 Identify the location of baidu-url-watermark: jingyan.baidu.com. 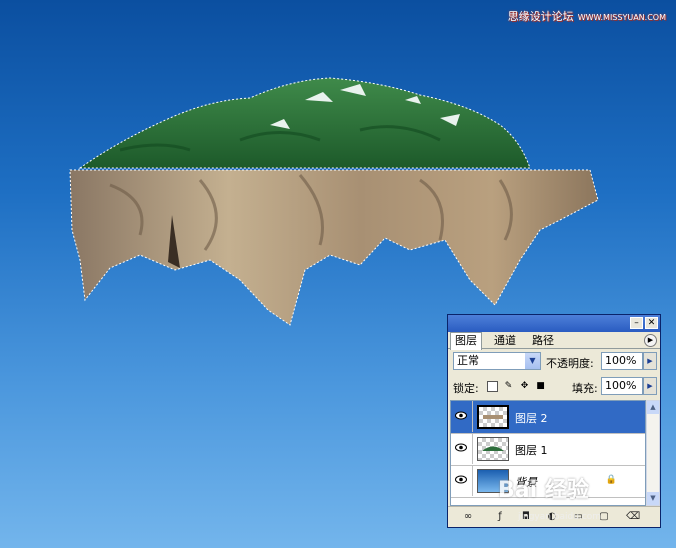
(560, 517).